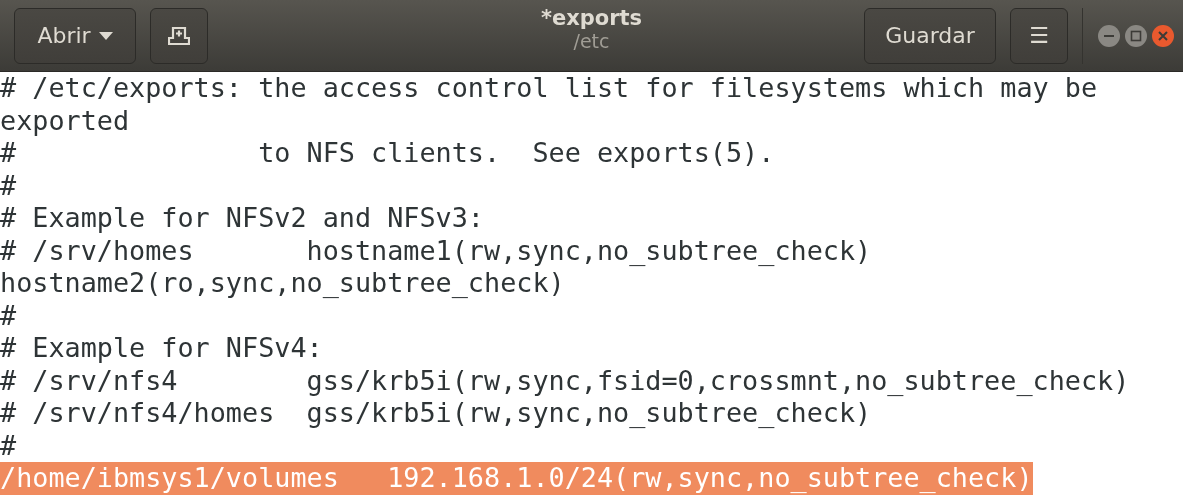 Image resolution: width=1183 pixels, height=497 pixels. Describe the element at coordinates (1039, 35) in the screenshot. I see `menu-button: ☰` at that location.